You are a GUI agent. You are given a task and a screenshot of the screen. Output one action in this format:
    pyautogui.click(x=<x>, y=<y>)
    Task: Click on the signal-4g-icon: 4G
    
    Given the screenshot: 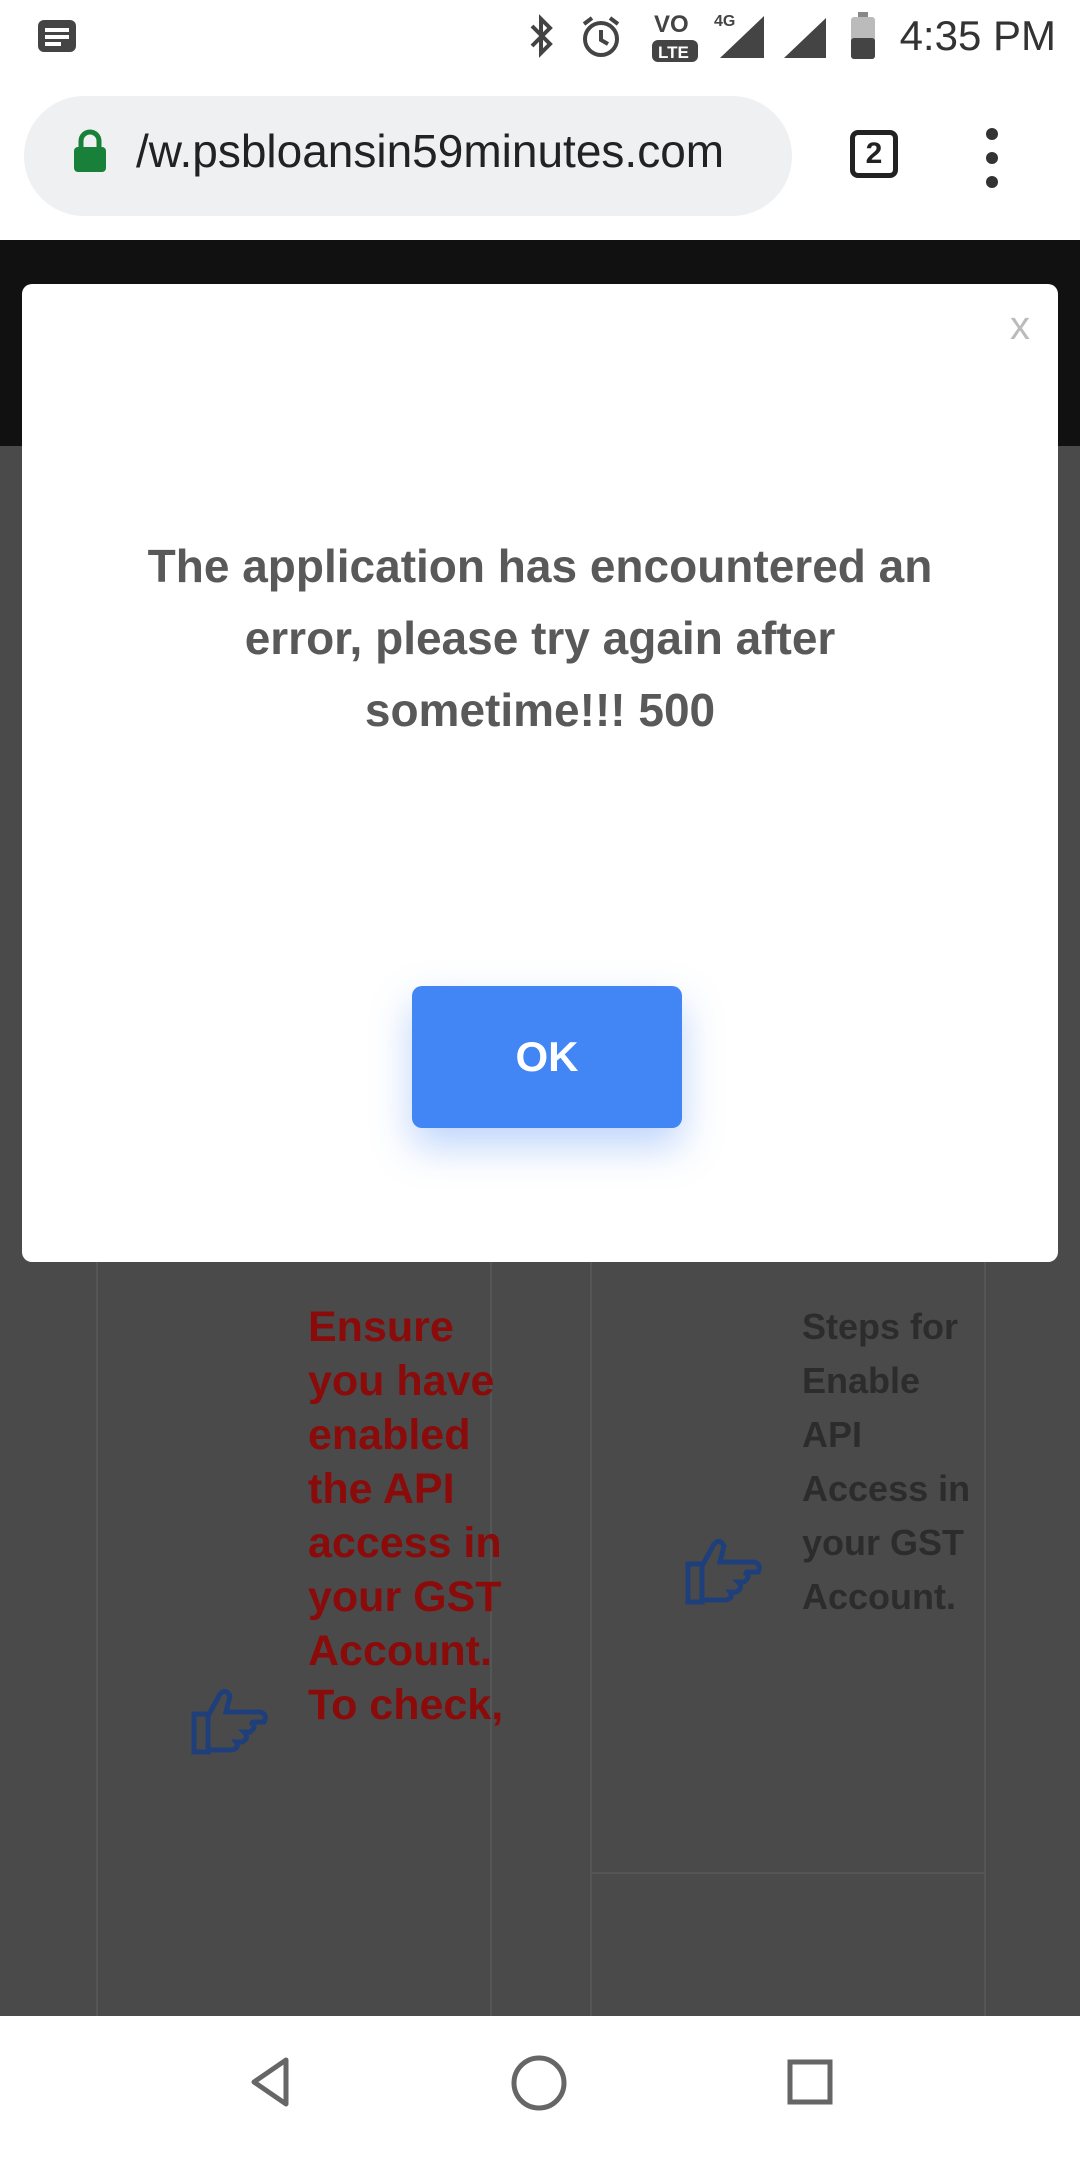 What is the action you would take?
    pyautogui.click(x=741, y=37)
    